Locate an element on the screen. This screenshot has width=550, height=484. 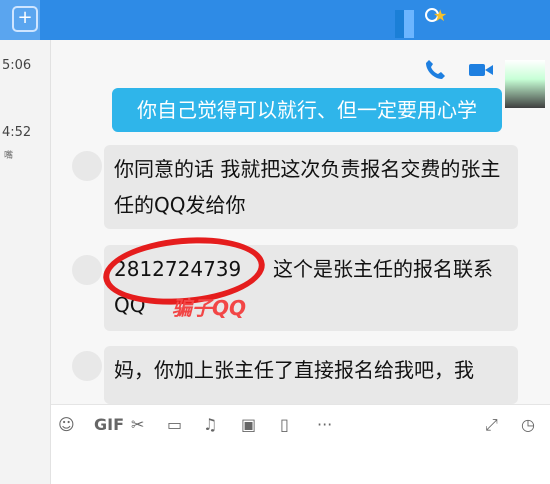
input-toolbar: ☺ GIF ✂ ▭ ♫ ▣ ▯ ··· ⤢ ◷ is located at coordinates (300, 427).